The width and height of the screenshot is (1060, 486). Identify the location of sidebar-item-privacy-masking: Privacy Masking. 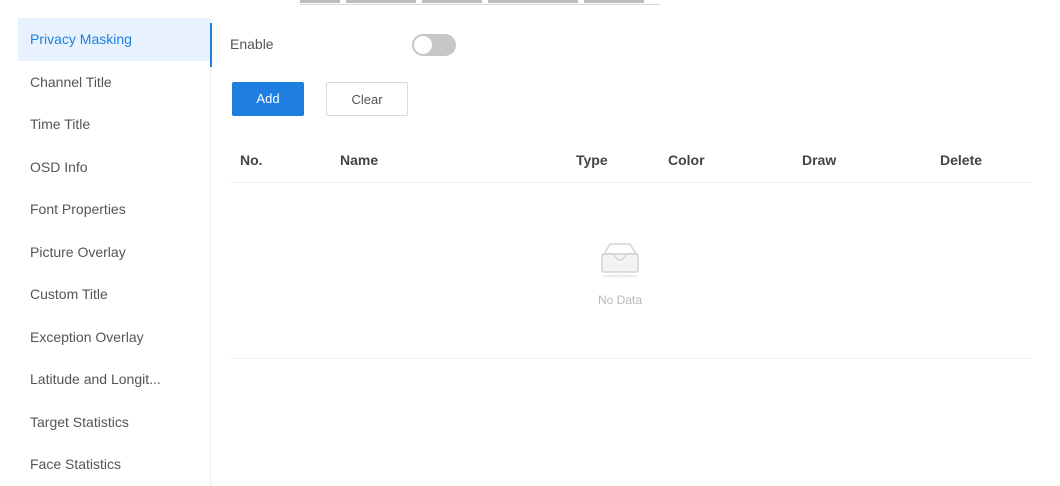
(114, 39).